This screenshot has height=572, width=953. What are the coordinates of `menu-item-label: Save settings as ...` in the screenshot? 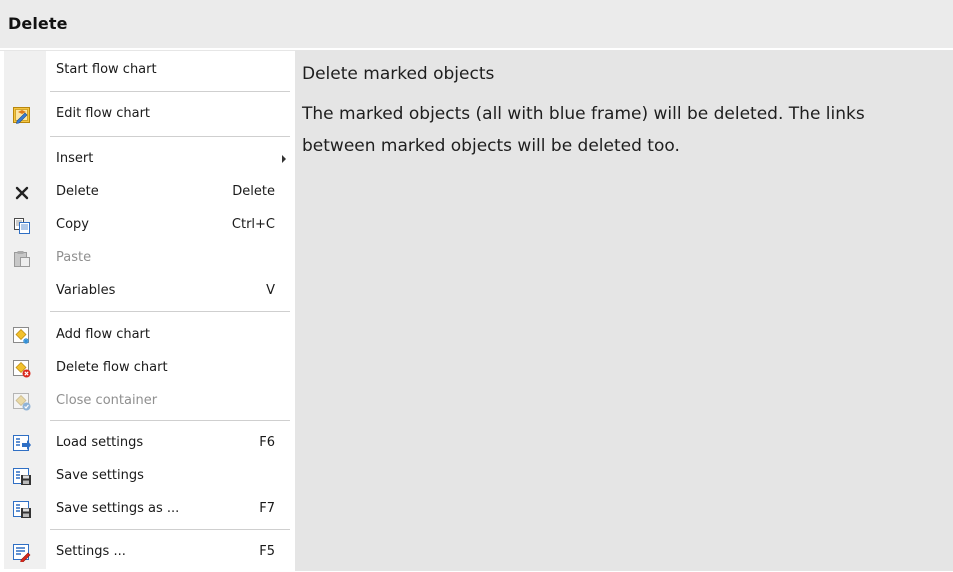 It's located at (118, 508).